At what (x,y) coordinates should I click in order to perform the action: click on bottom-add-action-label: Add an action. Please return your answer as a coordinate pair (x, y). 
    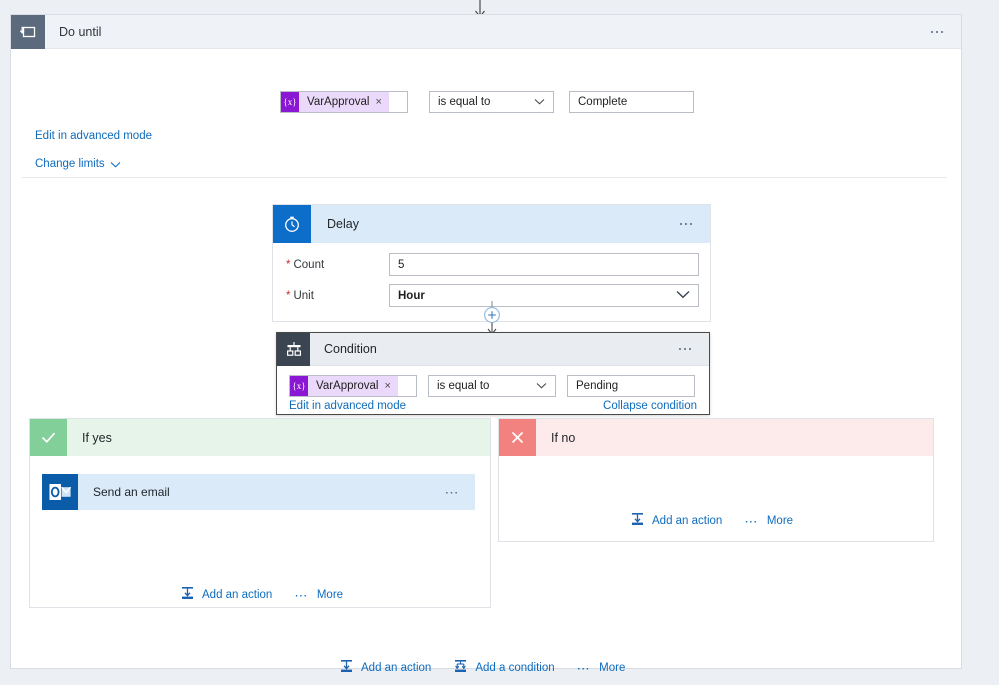
    Looking at the image, I should click on (396, 668).